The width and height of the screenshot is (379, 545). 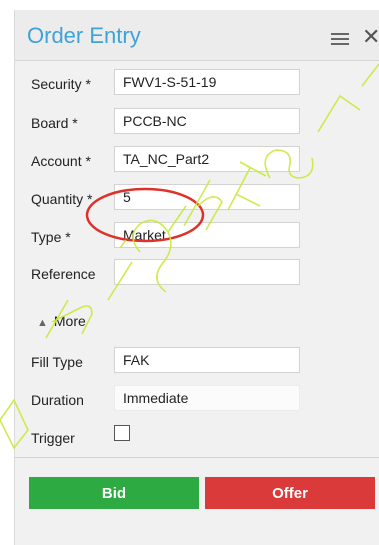 I want to click on type-row: Type * Market, so click(x=197, y=237).